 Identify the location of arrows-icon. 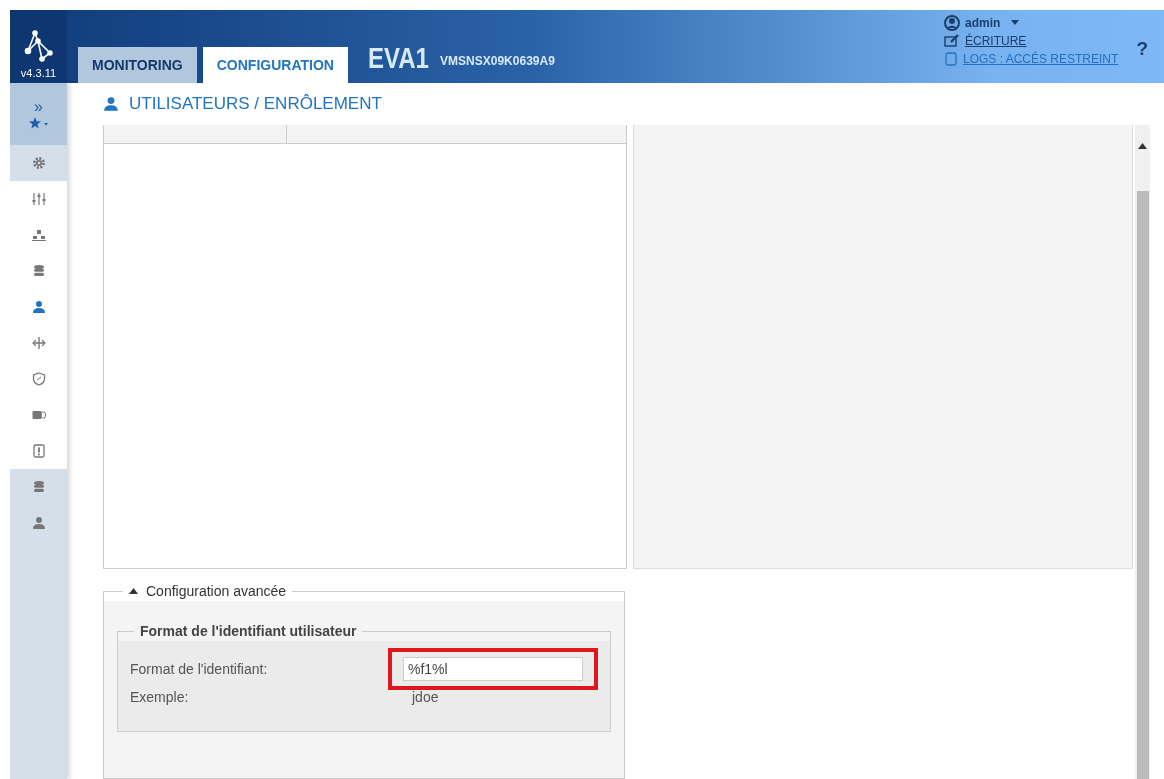
(38, 343).